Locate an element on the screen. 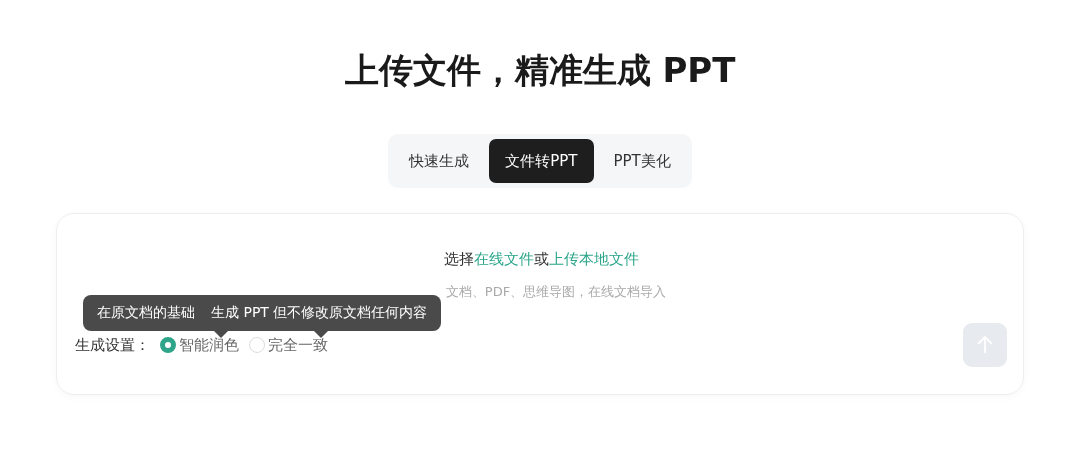 This screenshot has width=1080, height=457. arrow-up-icon is located at coordinates (985, 345).